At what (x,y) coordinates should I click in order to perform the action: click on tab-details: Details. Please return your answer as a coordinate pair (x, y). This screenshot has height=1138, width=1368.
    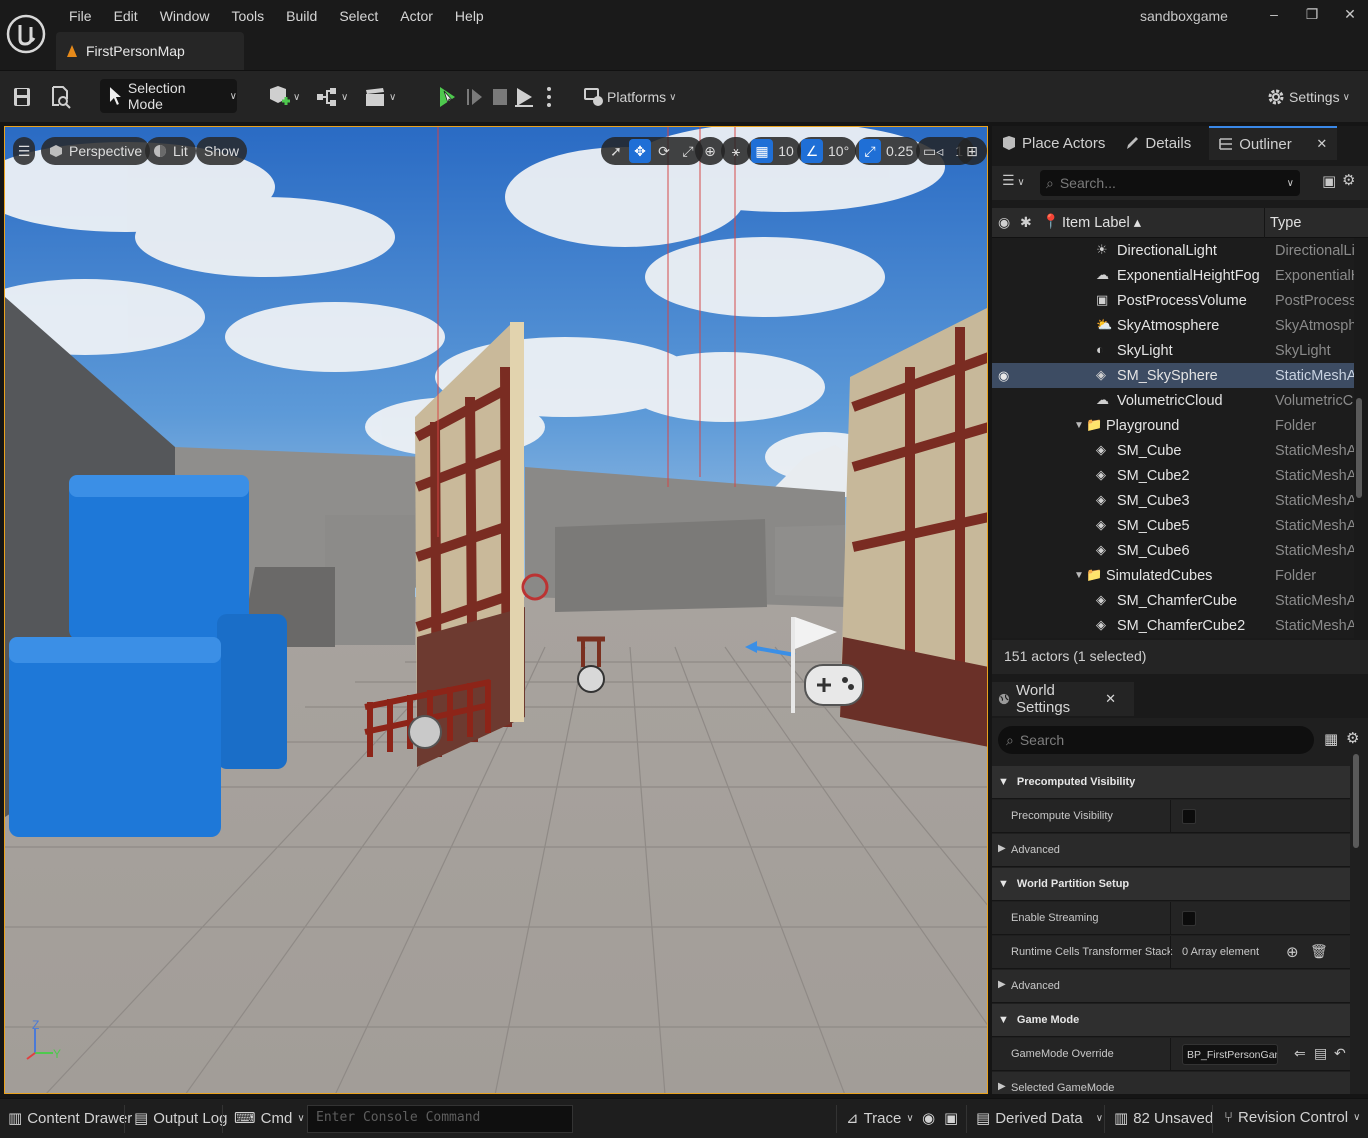
    Looking at the image, I should click on (1158, 143).